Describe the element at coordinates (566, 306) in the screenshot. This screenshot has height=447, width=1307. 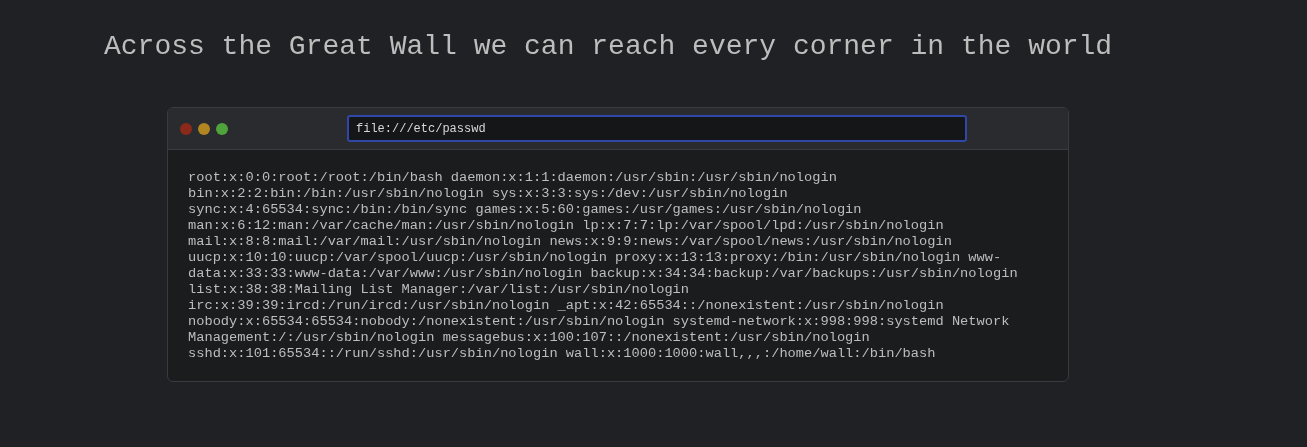
I see `output-line: irc:x:39:39:ircd:/run/ircd:/usr/sbin/nologin _apt:x:42:65534::/nonexistent:/usr/sbin/nologin` at that location.